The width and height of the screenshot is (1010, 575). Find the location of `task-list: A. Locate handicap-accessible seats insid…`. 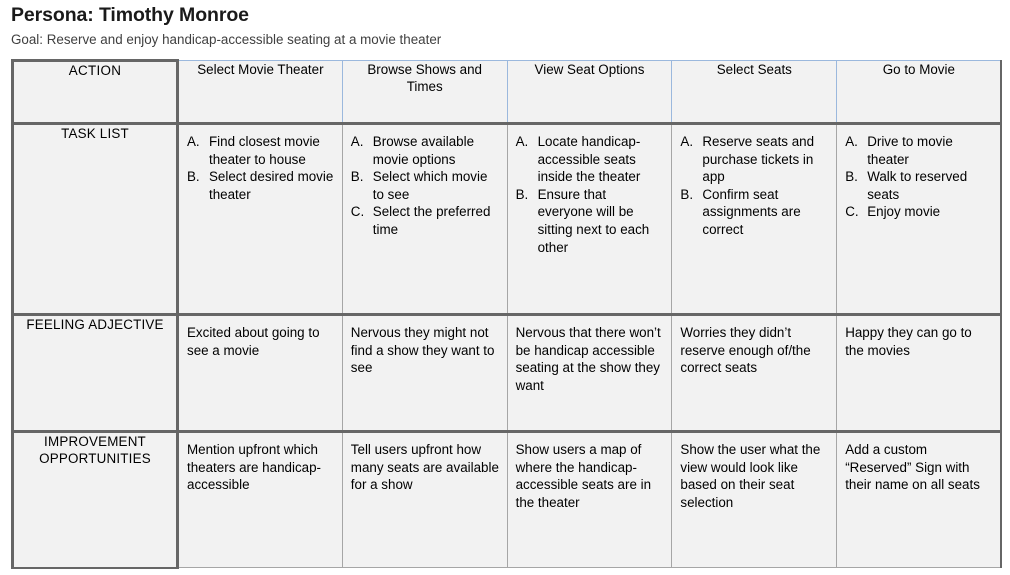

task-list: A. Locate handicap-accessible seats insid… is located at coordinates (590, 194).